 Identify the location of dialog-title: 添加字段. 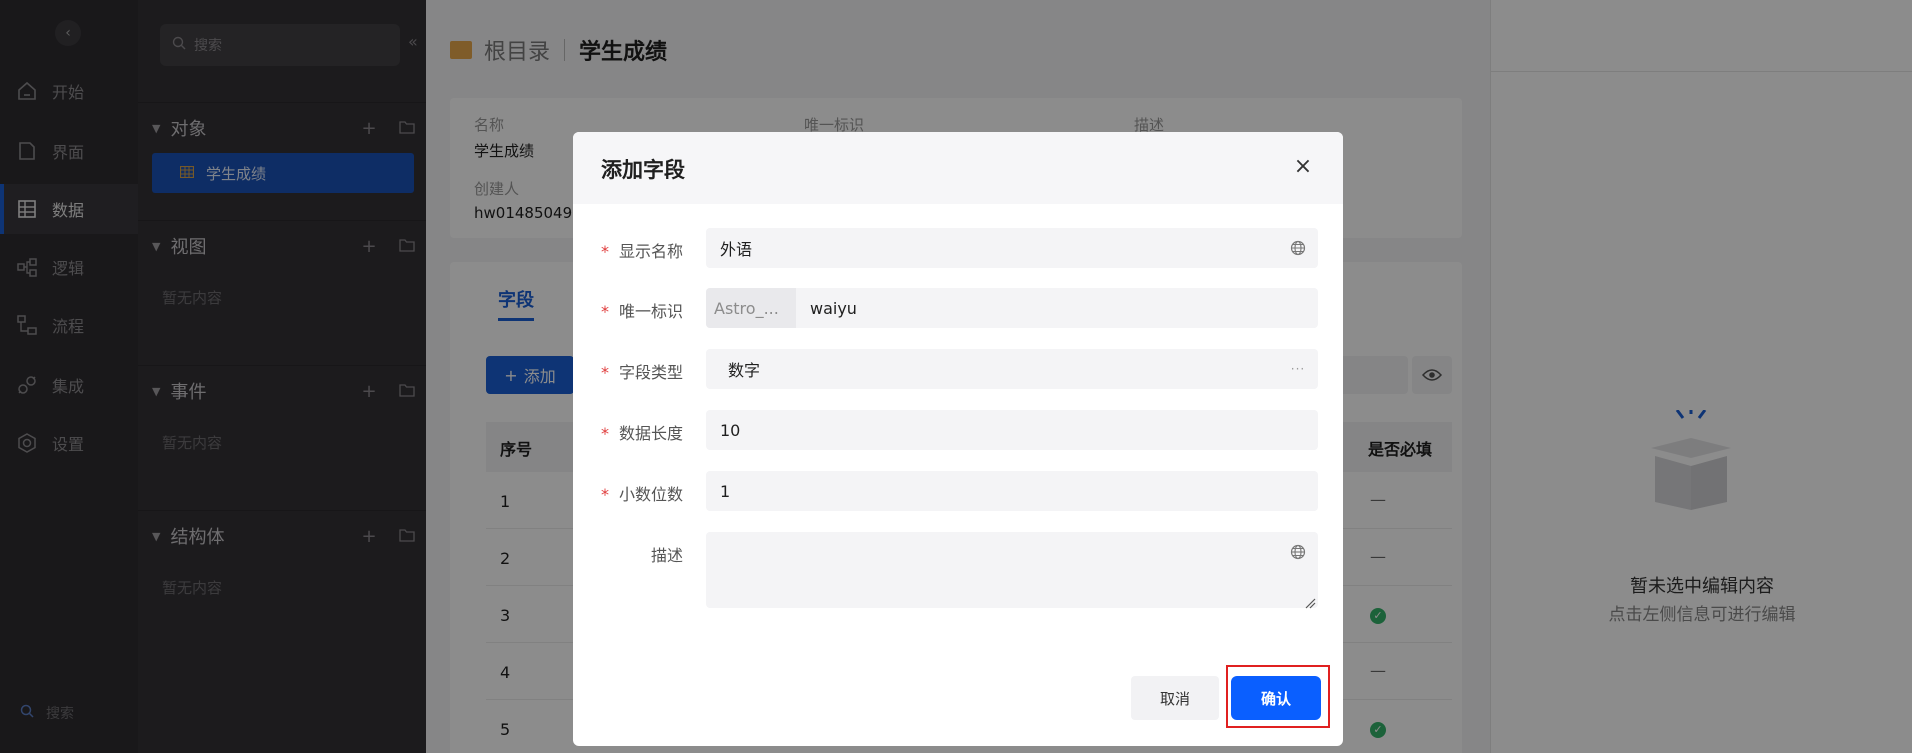
(643, 170).